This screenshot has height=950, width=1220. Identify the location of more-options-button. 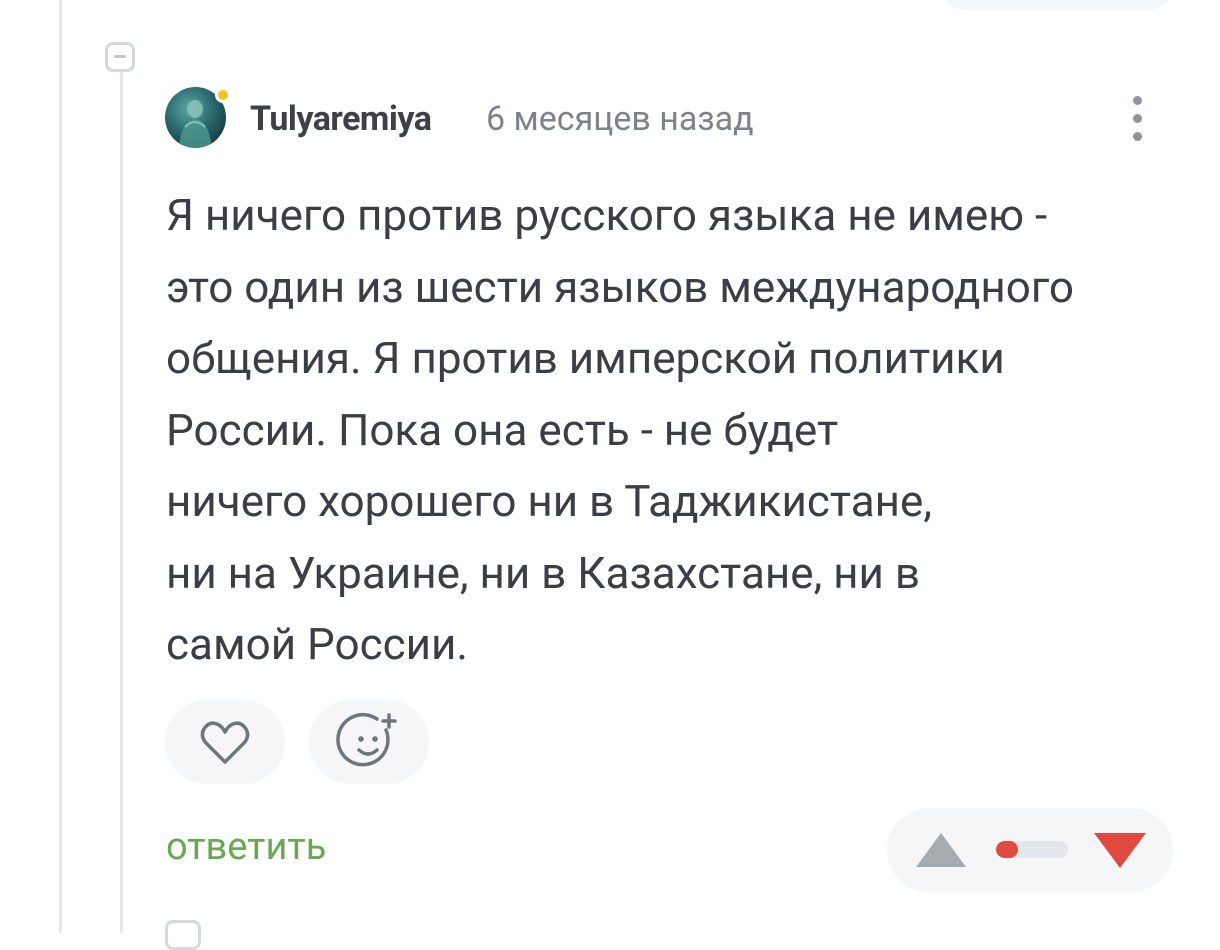
(1138, 120).